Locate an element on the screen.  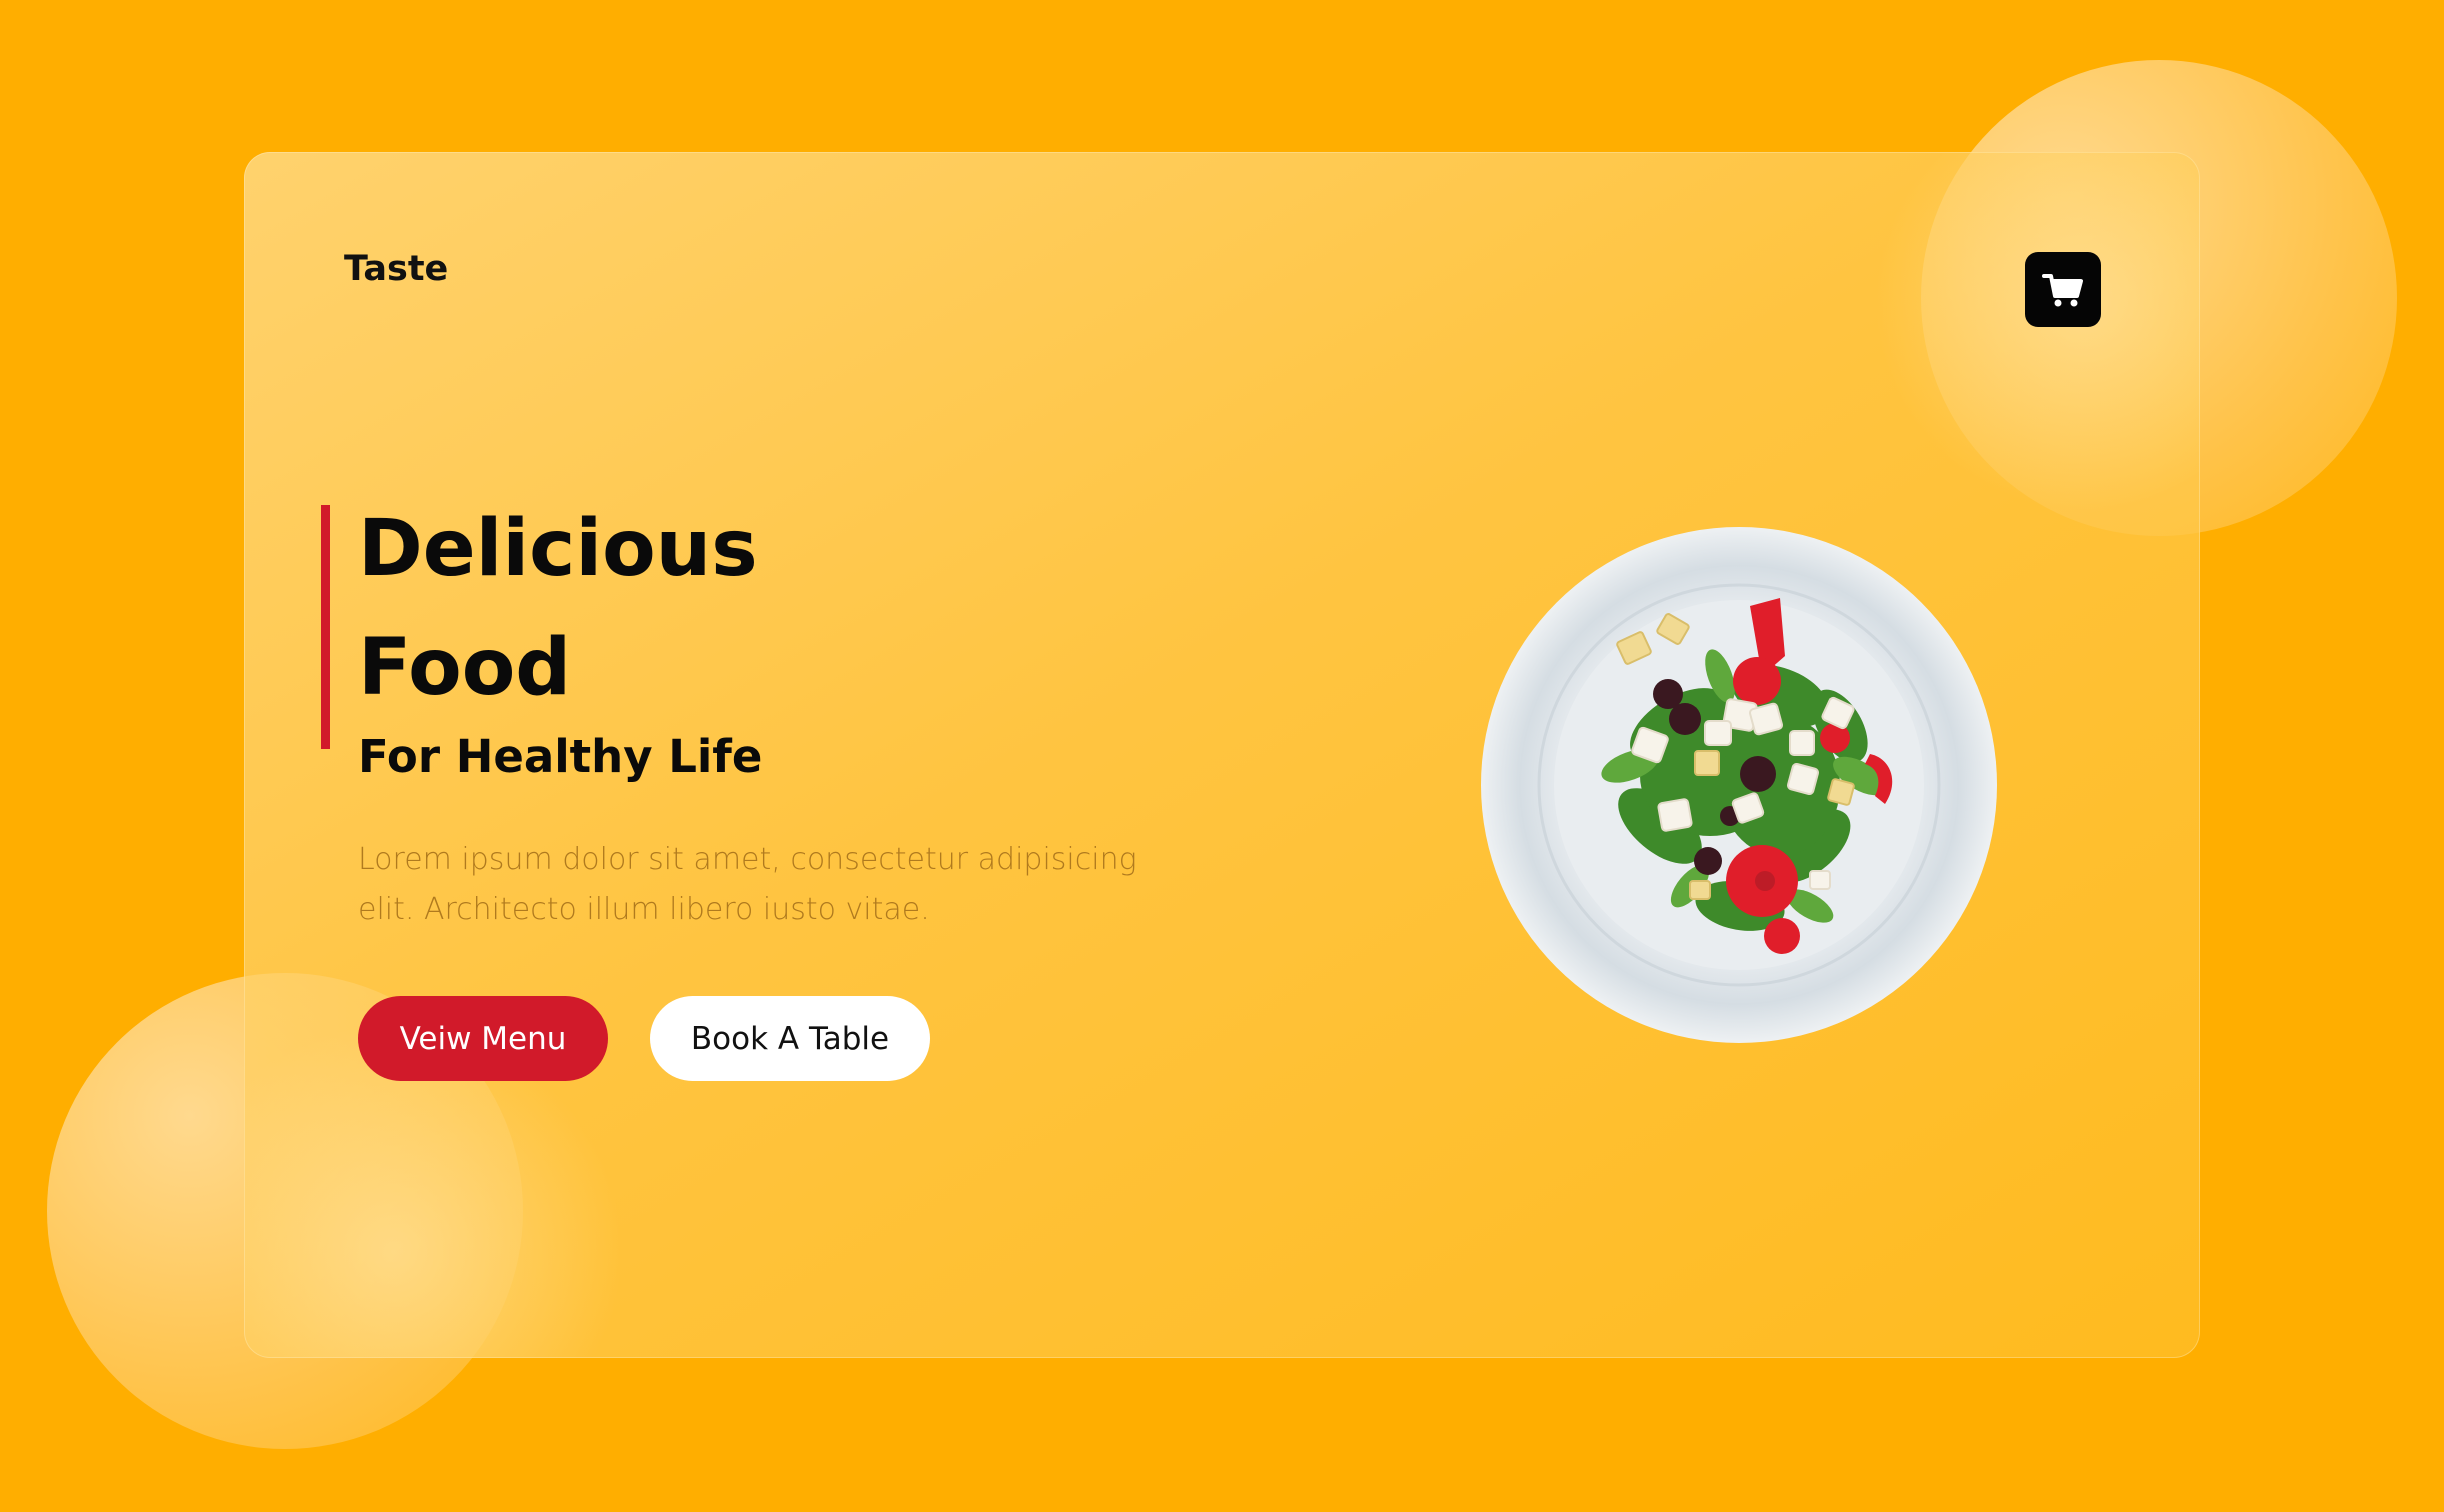
hero-title-line-1: Delicious is located at coordinates (558, 549).